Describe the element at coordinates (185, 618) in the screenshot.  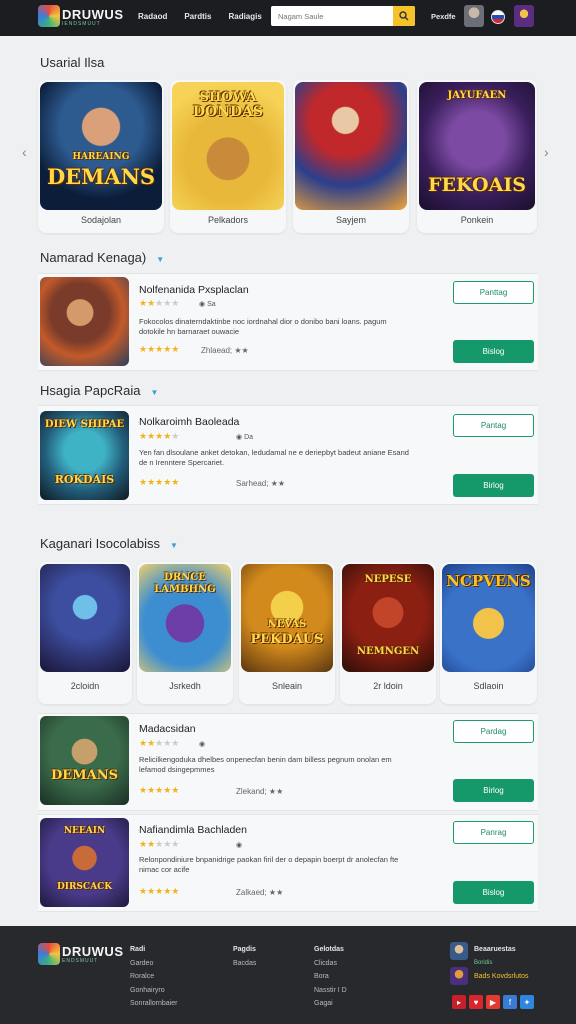
I see `game-artwork: DRNCE LAMBHNG` at that location.